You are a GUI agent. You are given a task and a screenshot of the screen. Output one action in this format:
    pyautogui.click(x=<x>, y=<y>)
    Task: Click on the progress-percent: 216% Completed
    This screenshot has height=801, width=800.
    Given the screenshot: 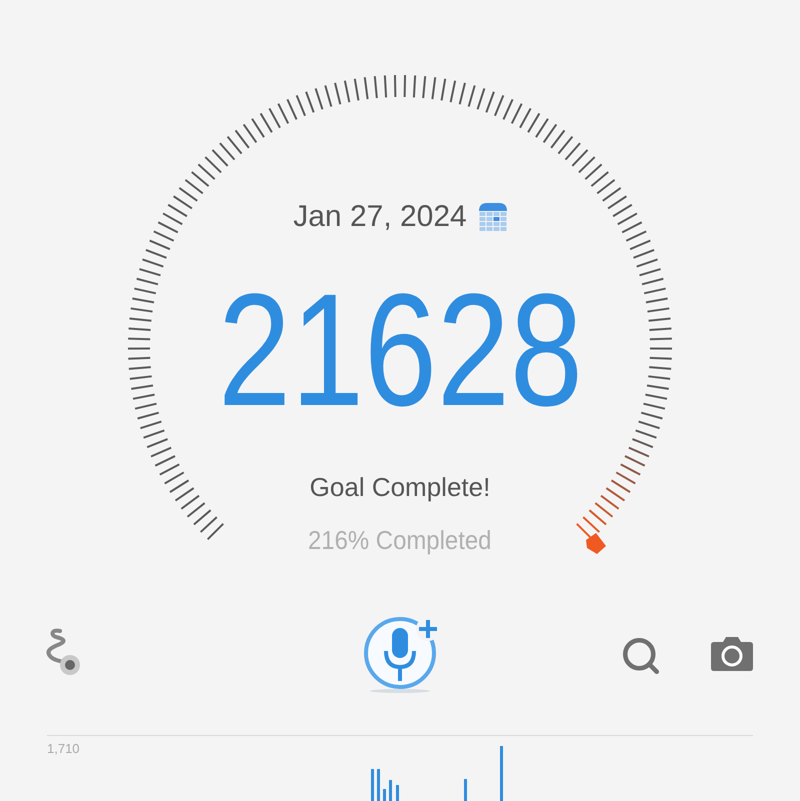 What is the action you would take?
    pyautogui.click(x=400, y=540)
    